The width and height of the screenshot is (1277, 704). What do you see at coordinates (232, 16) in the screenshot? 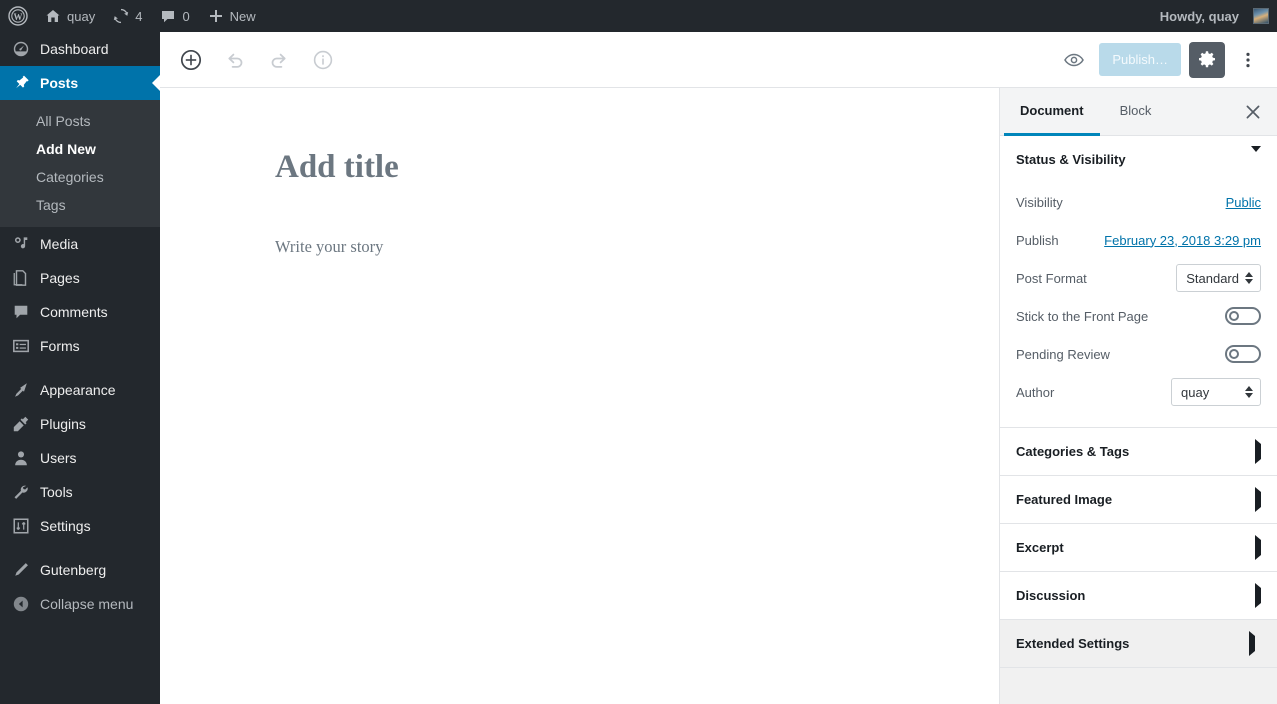
I see `new-content-button: New` at bounding box center [232, 16].